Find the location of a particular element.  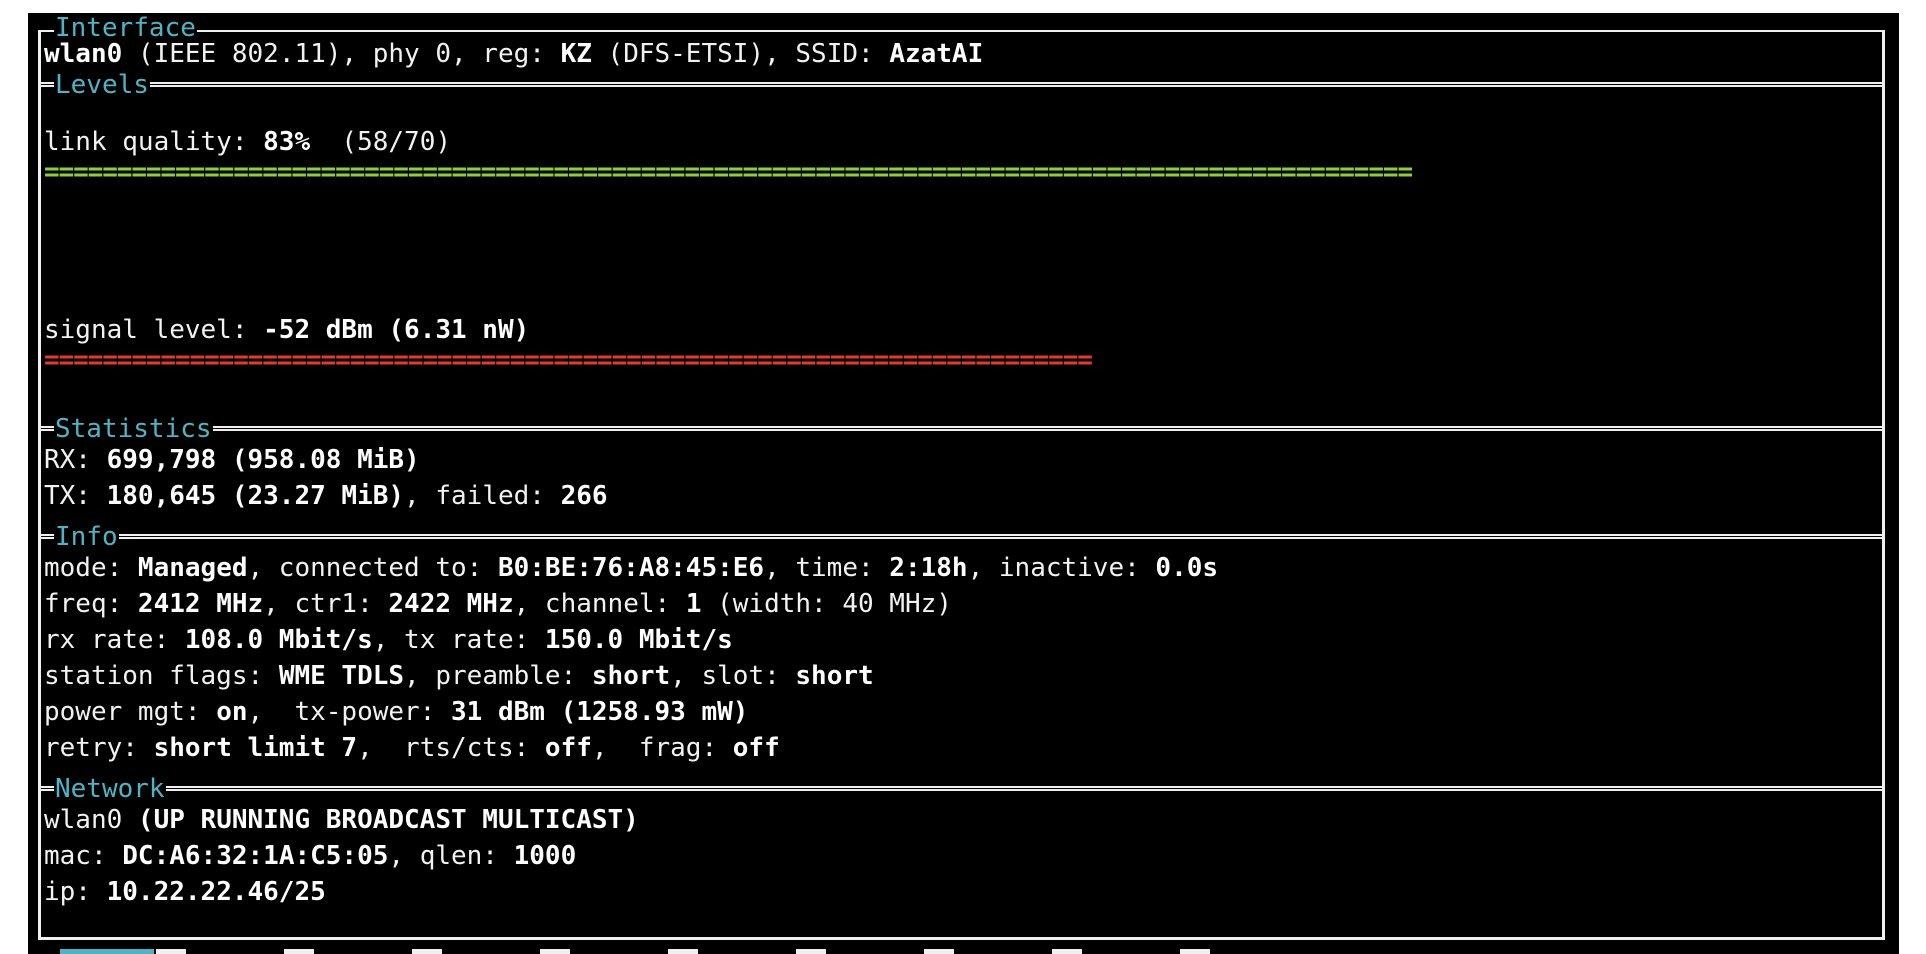

tab-active is located at coordinates (107, 951).